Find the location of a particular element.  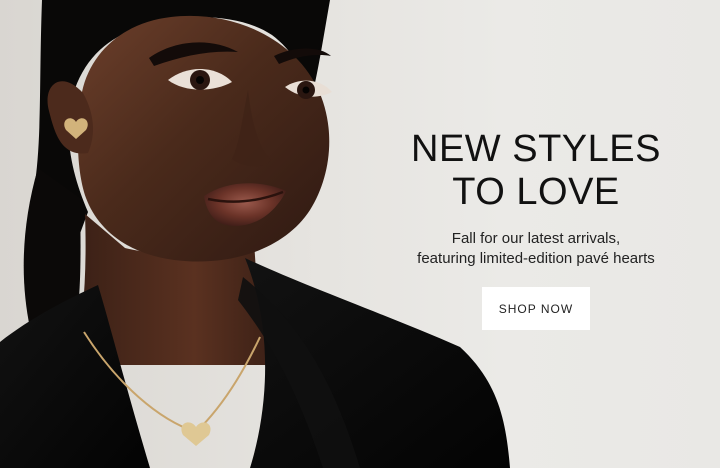

subtext-line-2: featuring limited-edition pavé hearts is located at coordinates (536, 258).